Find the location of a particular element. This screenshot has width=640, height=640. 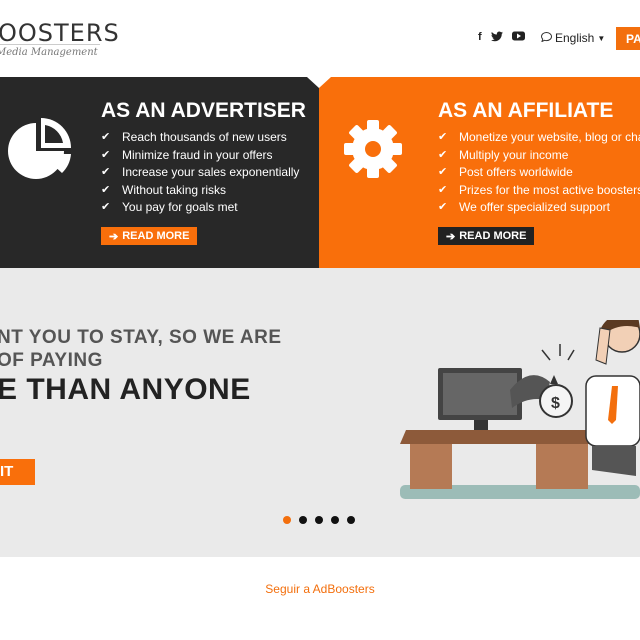

list-item: ✔ Reach thousands of new users is located at coordinates (200, 138).